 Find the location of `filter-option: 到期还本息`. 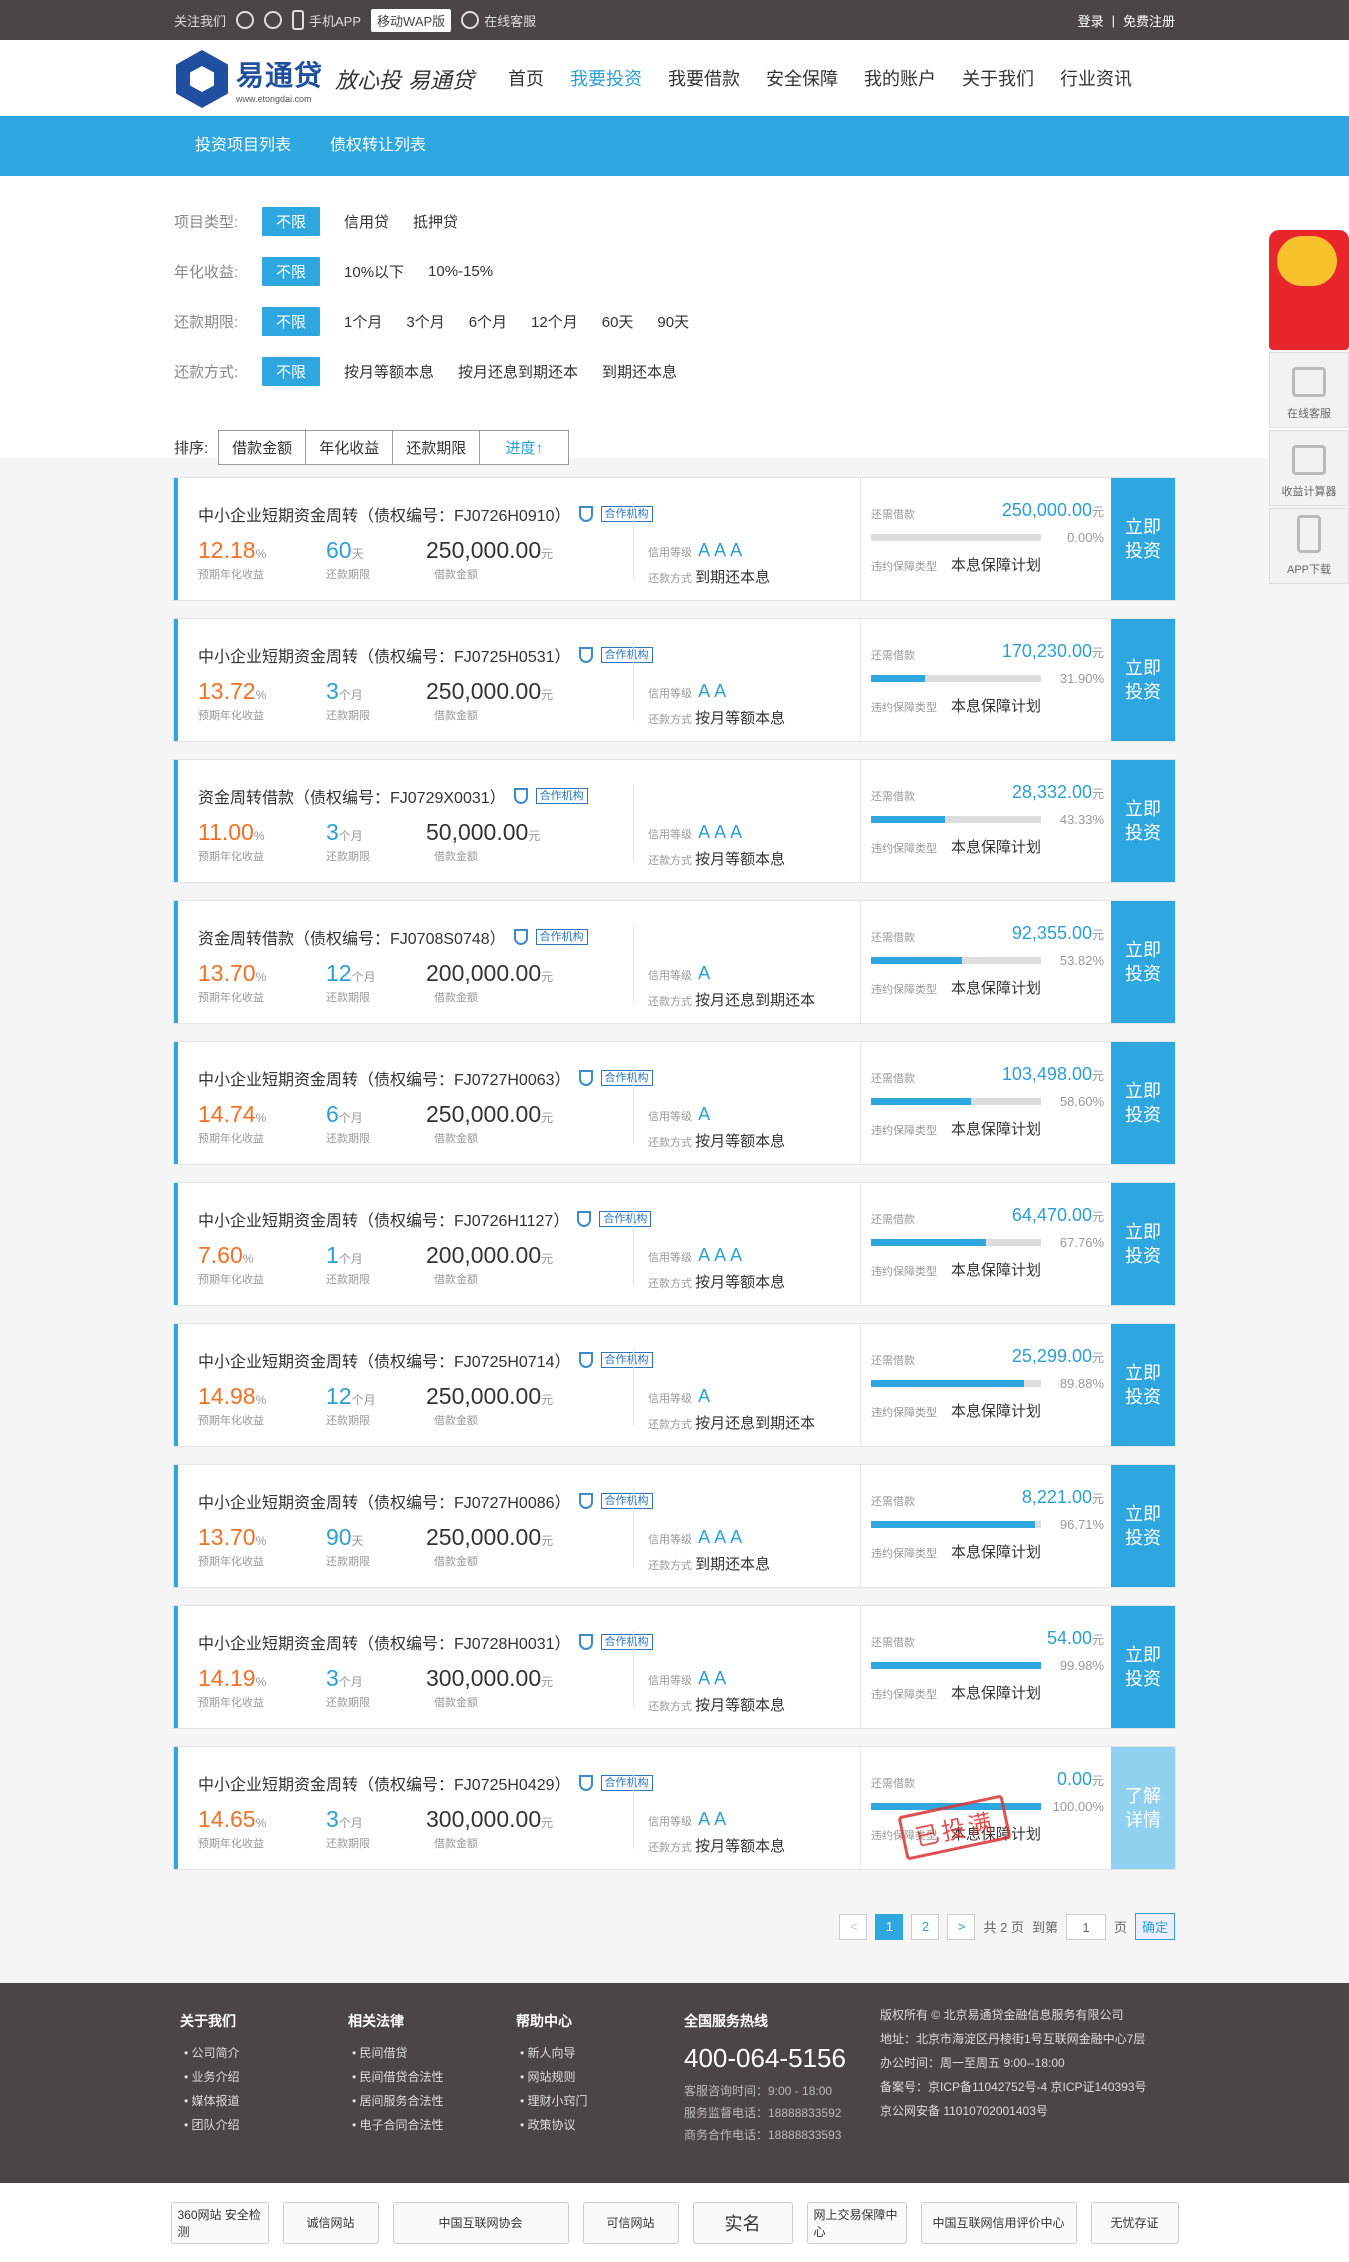

filter-option: 到期还本息 is located at coordinates (639, 371).